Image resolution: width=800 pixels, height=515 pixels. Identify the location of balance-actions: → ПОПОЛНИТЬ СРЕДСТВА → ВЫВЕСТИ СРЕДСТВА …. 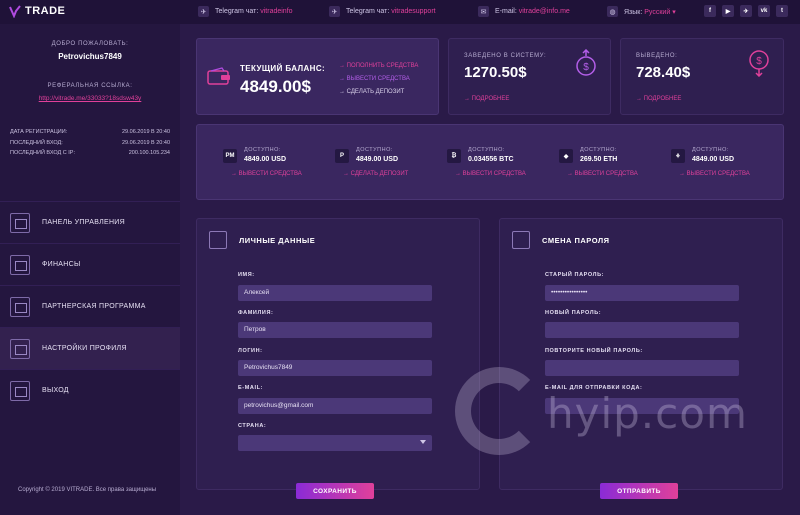
(378, 82).